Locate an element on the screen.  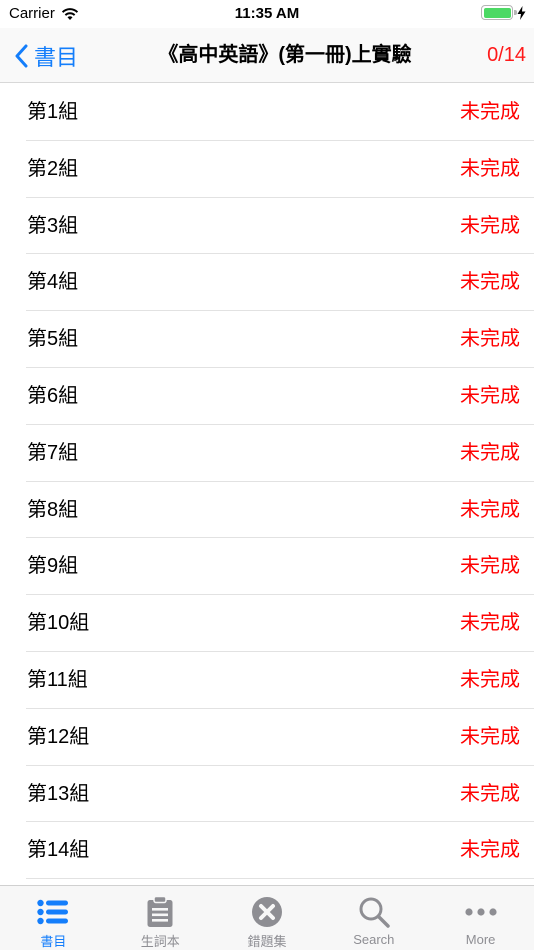
list-item: 第8組 未完成 is located at coordinates (267, 510).